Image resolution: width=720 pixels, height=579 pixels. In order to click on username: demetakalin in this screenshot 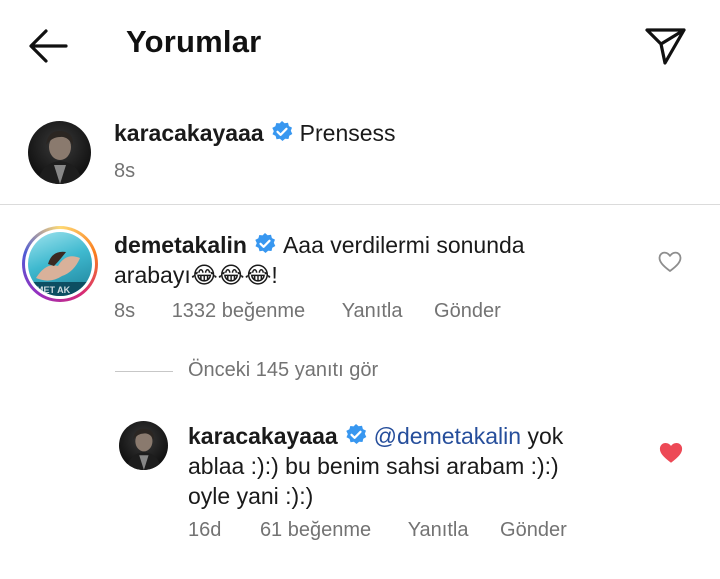, I will do `click(180, 245)`.